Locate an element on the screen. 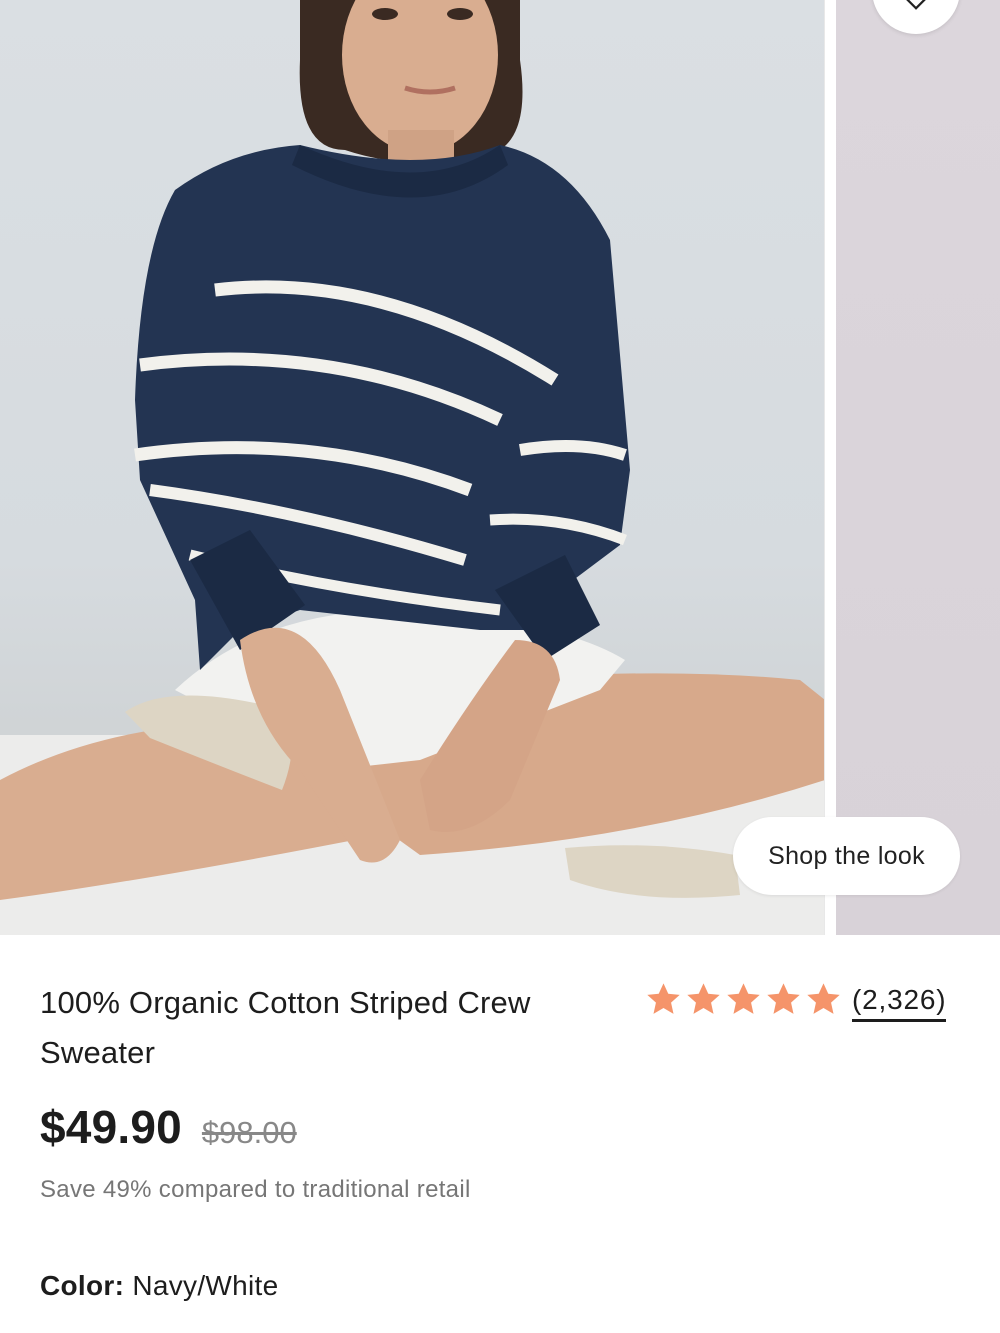 The image size is (1000, 1333). price-row: $49.90 $98.00 is located at coordinates (168, 1127).